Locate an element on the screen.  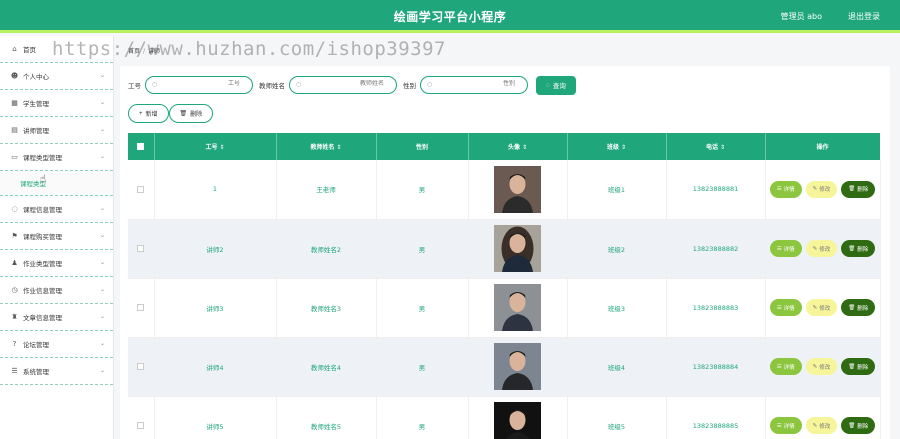
col-name-label: 教师姓名 is located at coordinates (322, 147).